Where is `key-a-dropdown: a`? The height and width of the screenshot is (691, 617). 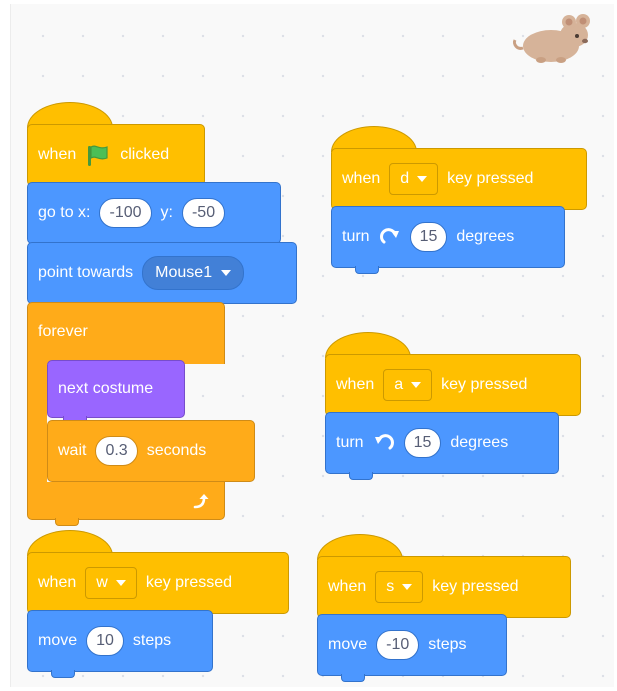 key-a-dropdown: a is located at coordinates (408, 385).